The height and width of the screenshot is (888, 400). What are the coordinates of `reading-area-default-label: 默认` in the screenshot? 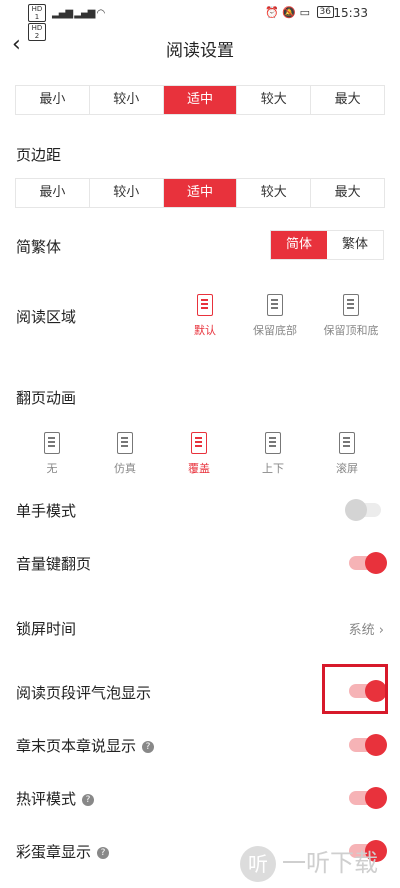 It's located at (205, 330).